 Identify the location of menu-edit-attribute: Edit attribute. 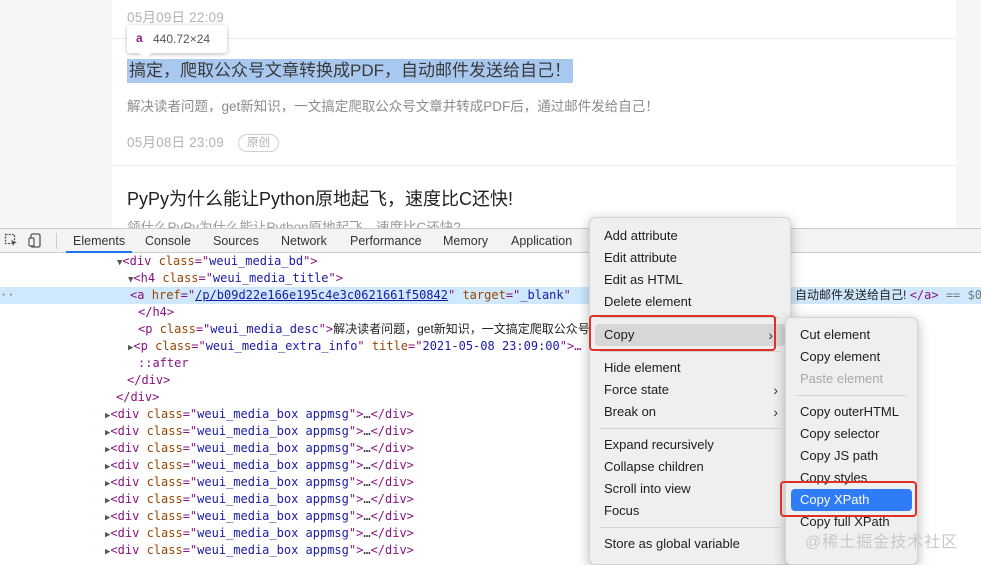
(690, 258).